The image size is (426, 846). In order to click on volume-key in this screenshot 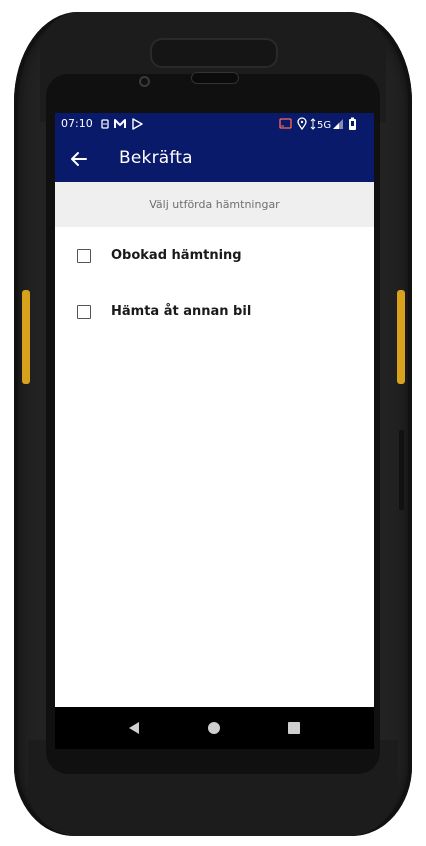, I will do `click(401, 470)`.